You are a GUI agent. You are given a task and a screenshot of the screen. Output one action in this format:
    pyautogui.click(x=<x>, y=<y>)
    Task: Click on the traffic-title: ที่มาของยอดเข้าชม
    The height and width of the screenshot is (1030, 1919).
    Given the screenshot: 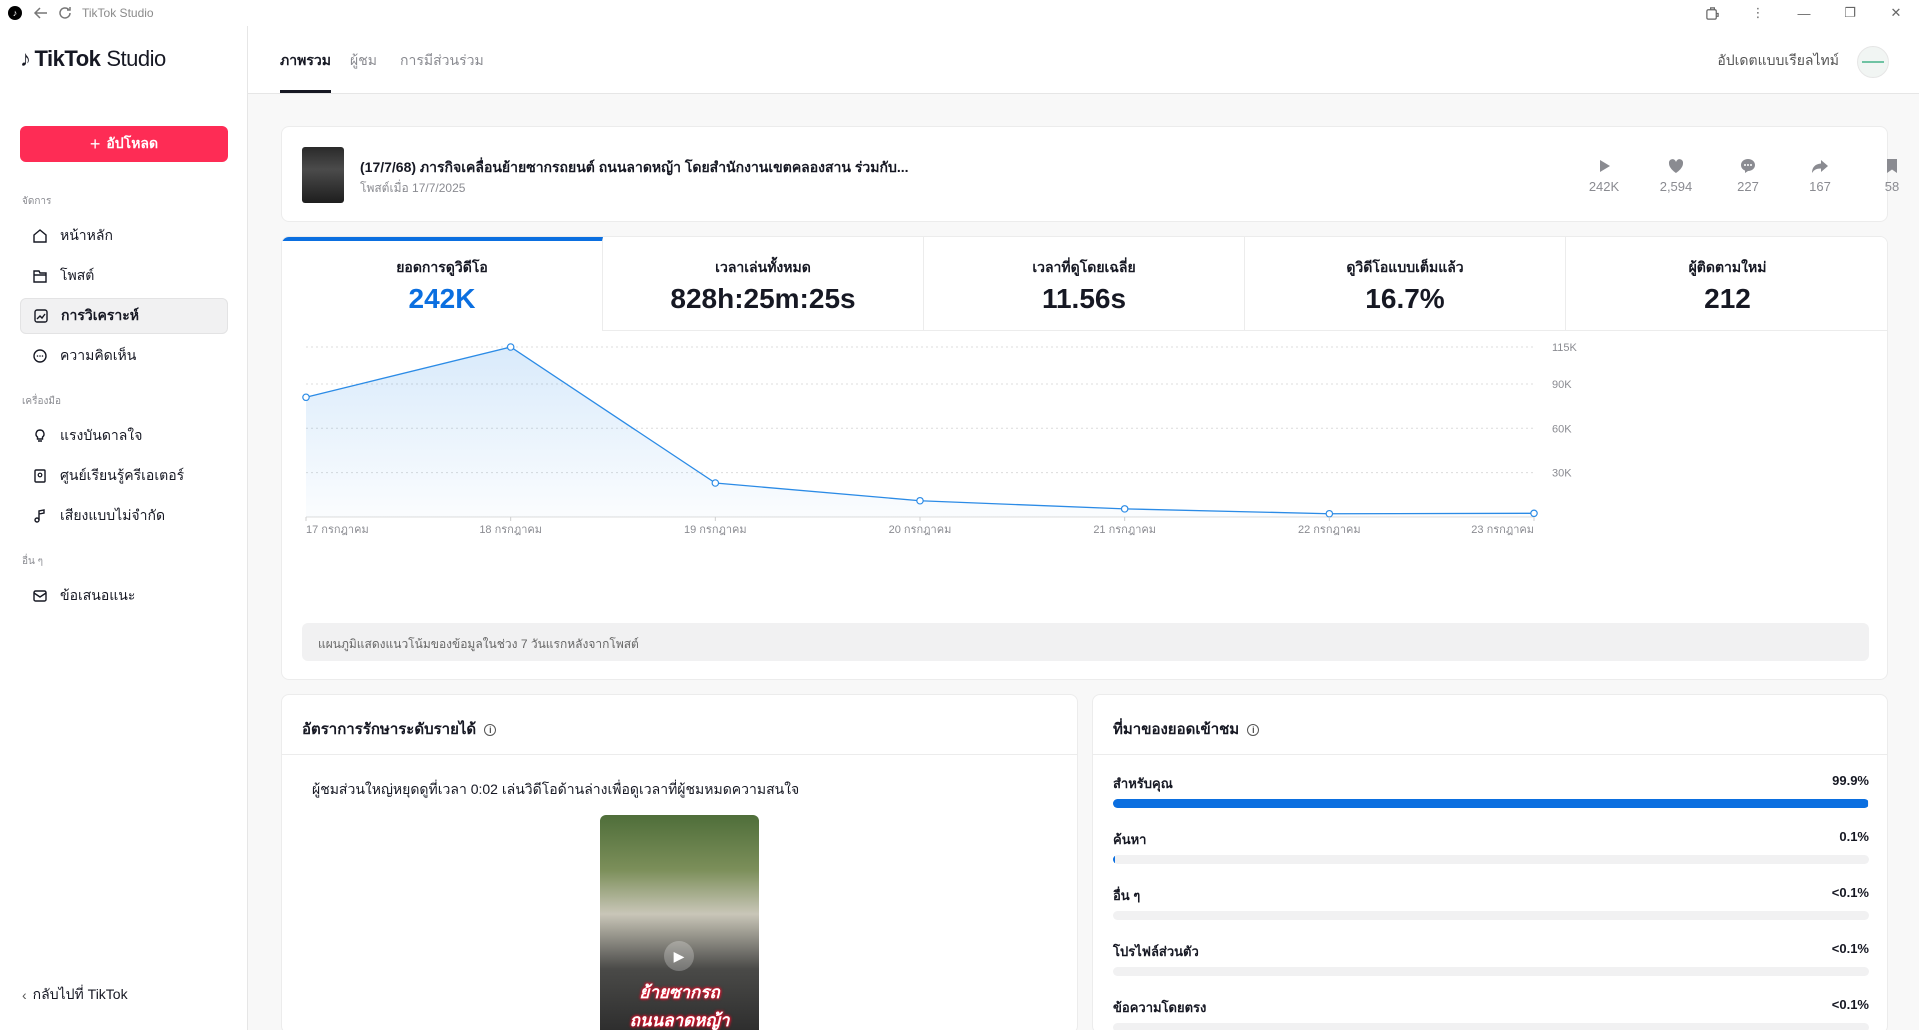 What is the action you would take?
    pyautogui.click(x=1176, y=729)
    